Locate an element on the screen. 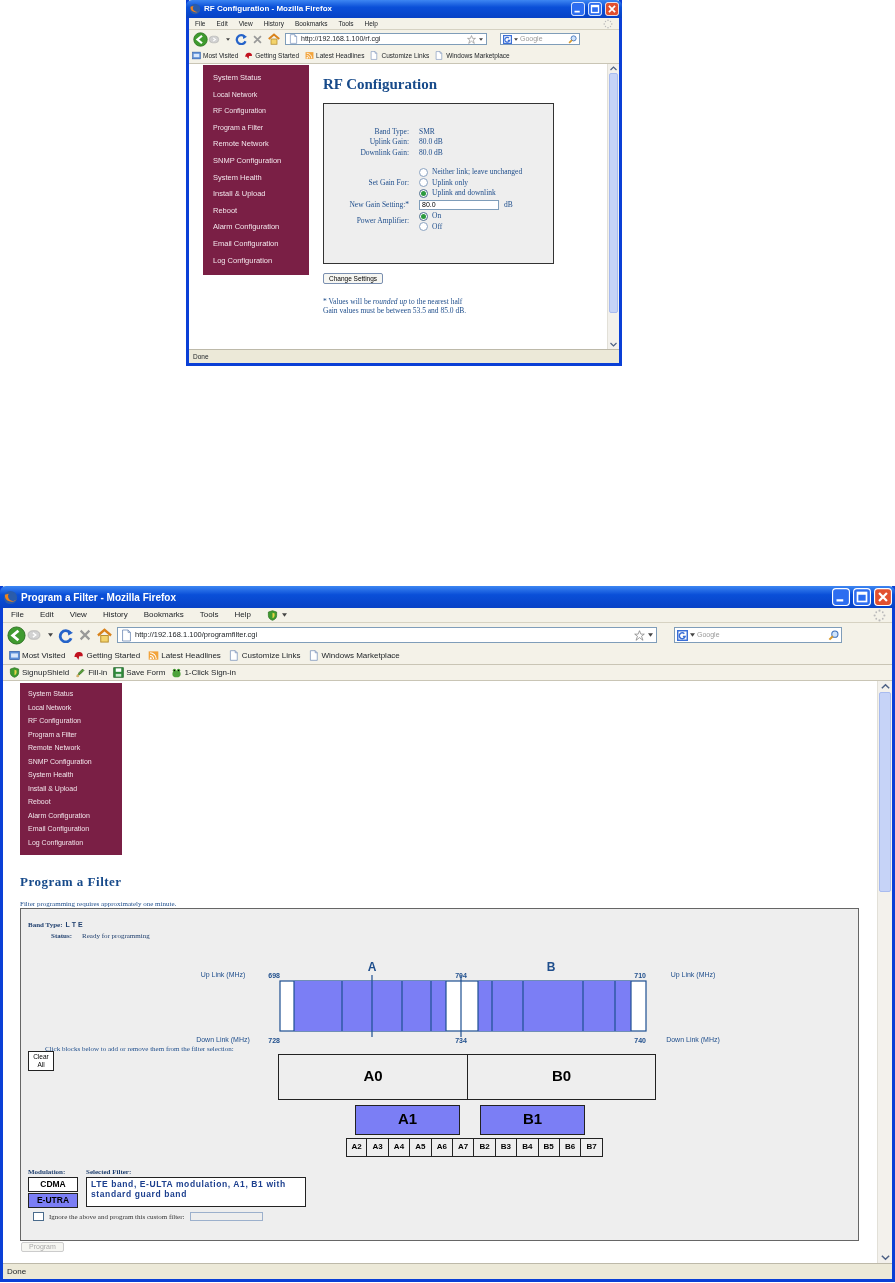 The height and width of the screenshot is (1283, 895). bookmark-link: Customize Links is located at coordinates (271, 655).